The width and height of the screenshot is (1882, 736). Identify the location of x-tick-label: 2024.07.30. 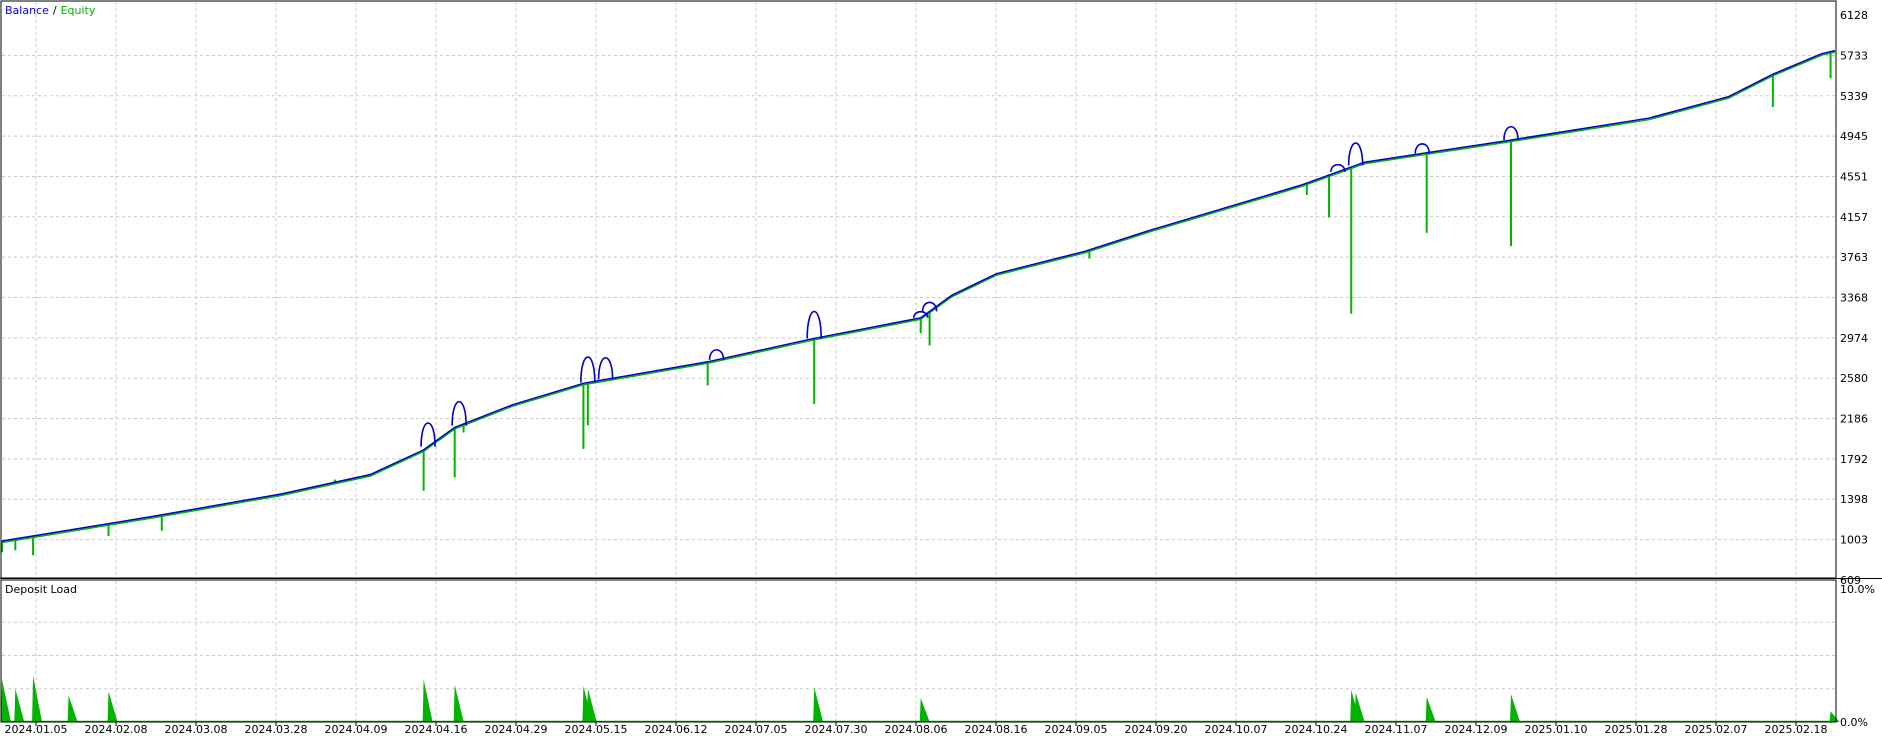
(836, 729).